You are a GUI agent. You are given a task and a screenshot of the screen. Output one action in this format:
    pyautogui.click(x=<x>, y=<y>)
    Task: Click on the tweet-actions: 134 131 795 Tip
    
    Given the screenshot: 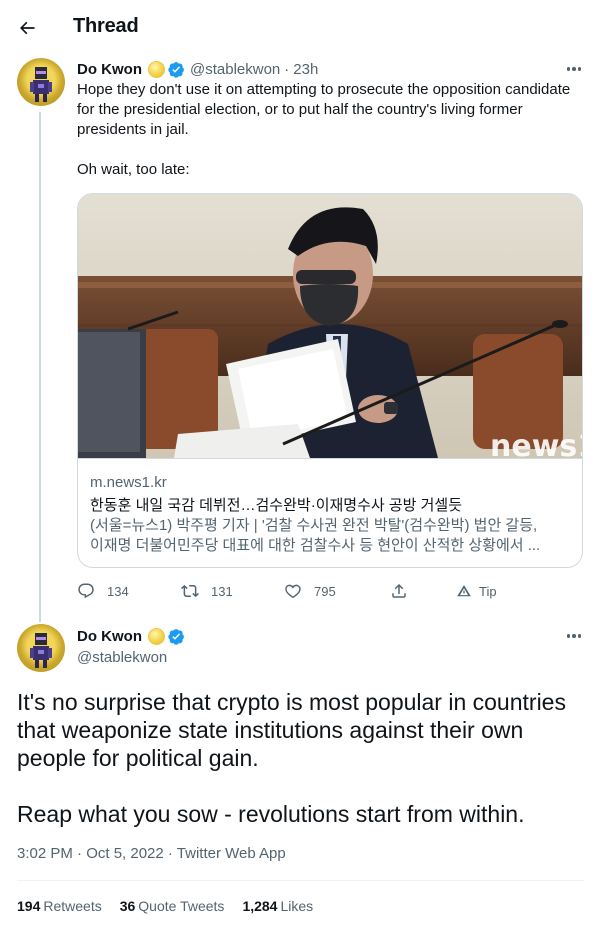 What is the action you would take?
    pyautogui.click(x=330, y=591)
    